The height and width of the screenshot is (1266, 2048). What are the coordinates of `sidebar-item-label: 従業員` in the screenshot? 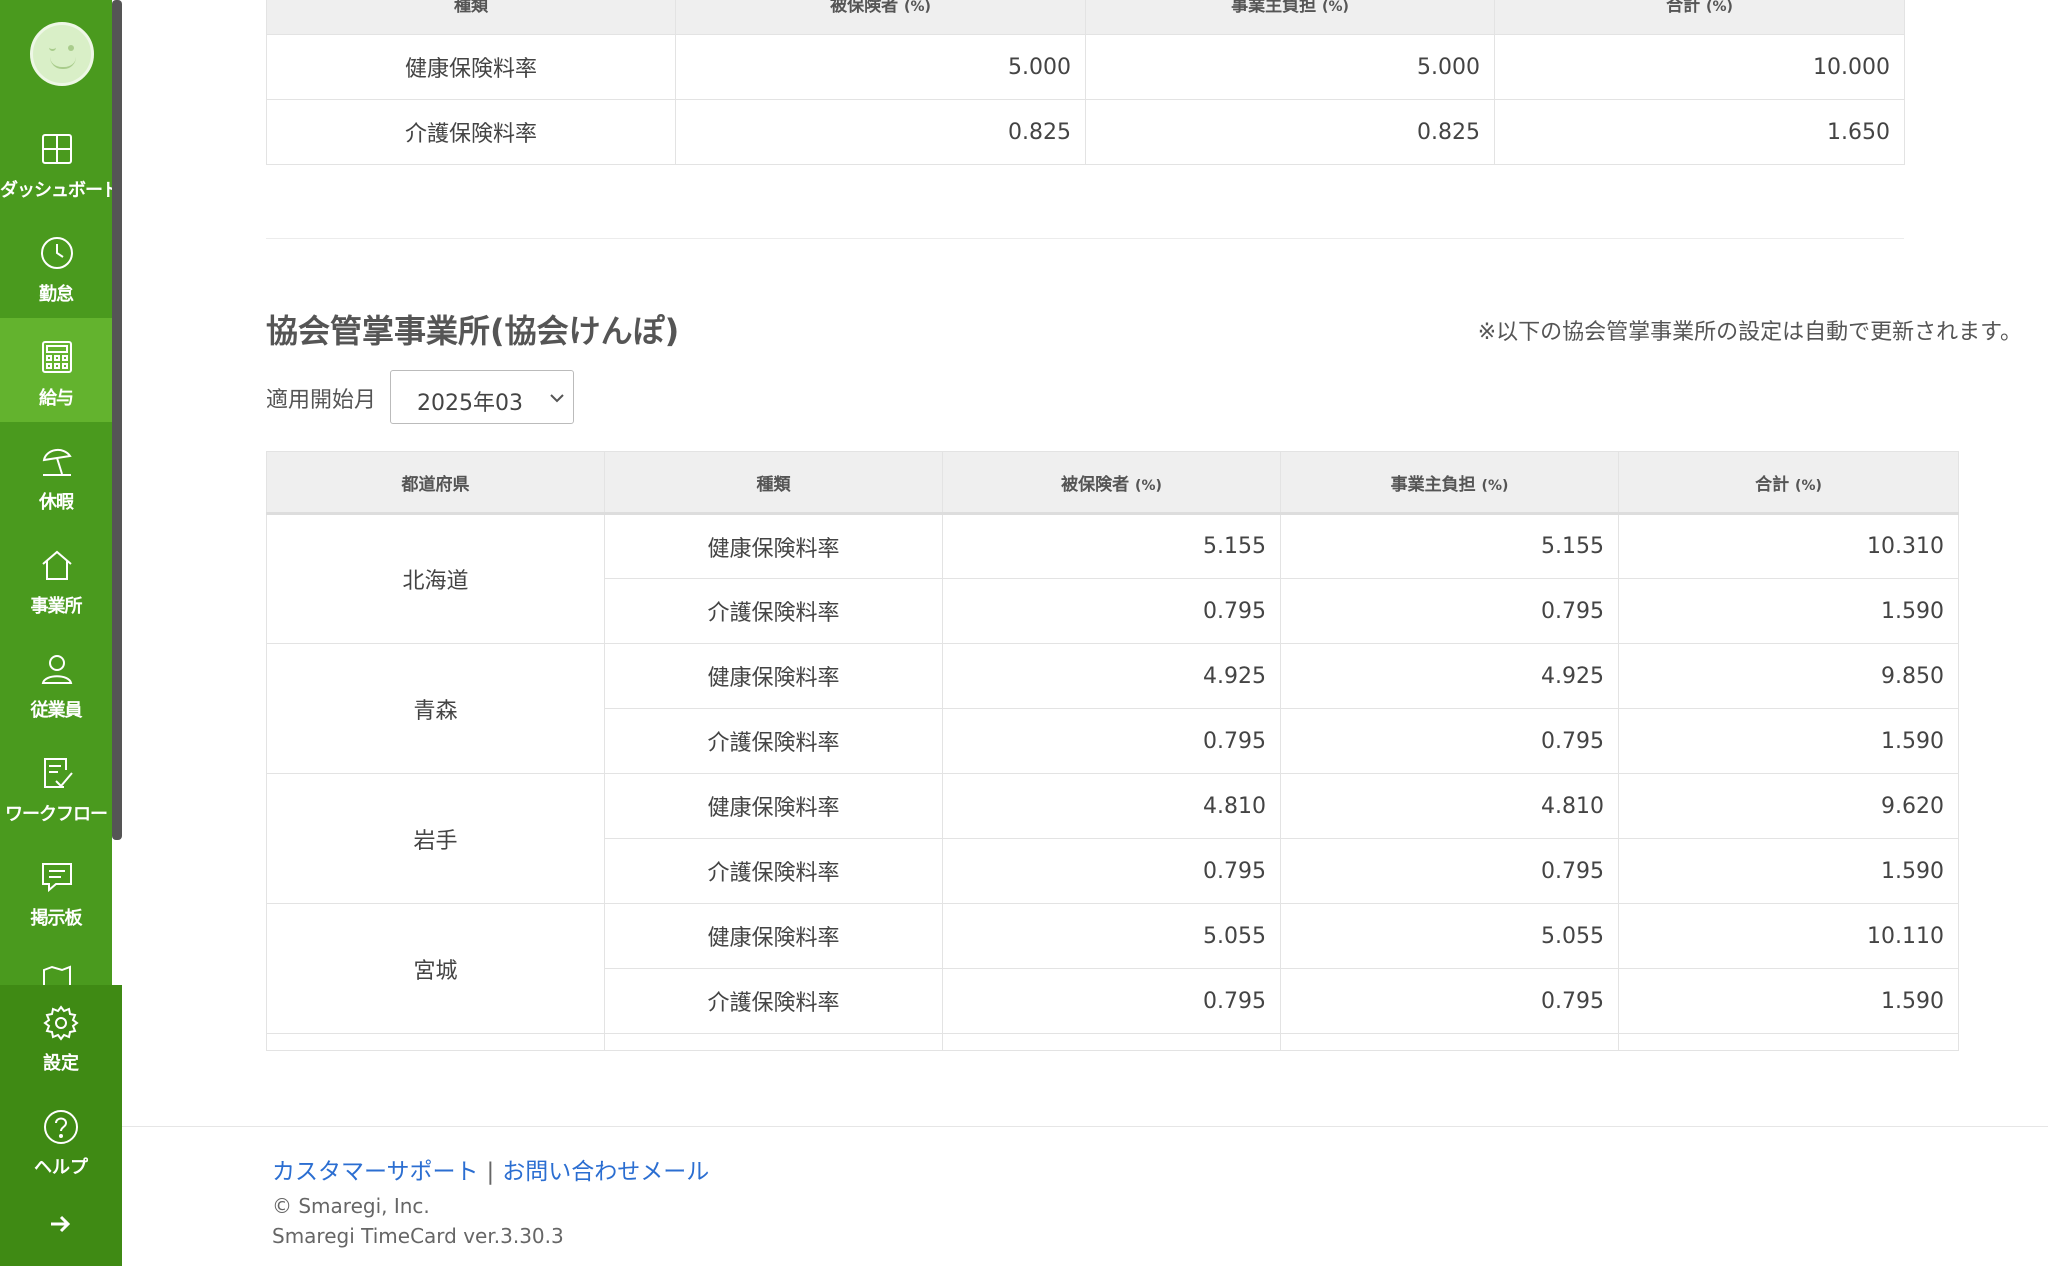 It's located at (56, 710).